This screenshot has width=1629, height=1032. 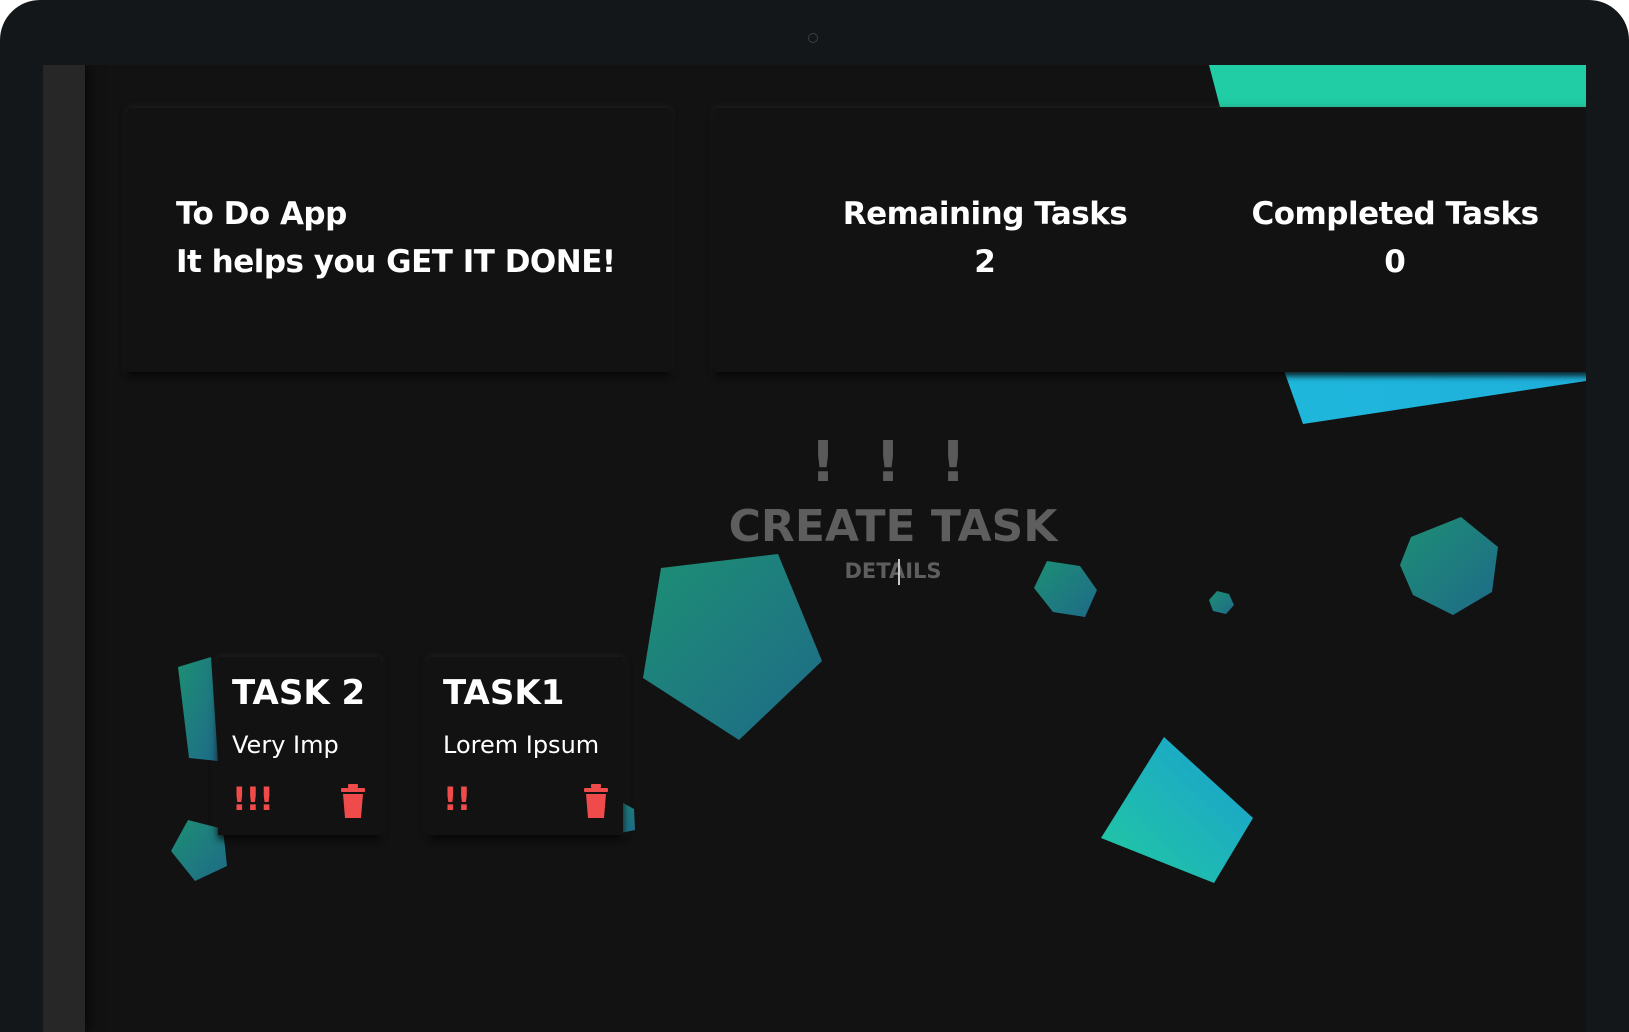 What do you see at coordinates (1395, 214) in the screenshot?
I see `completed-tasks-label: Completed Tasks` at bounding box center [1395, 214].